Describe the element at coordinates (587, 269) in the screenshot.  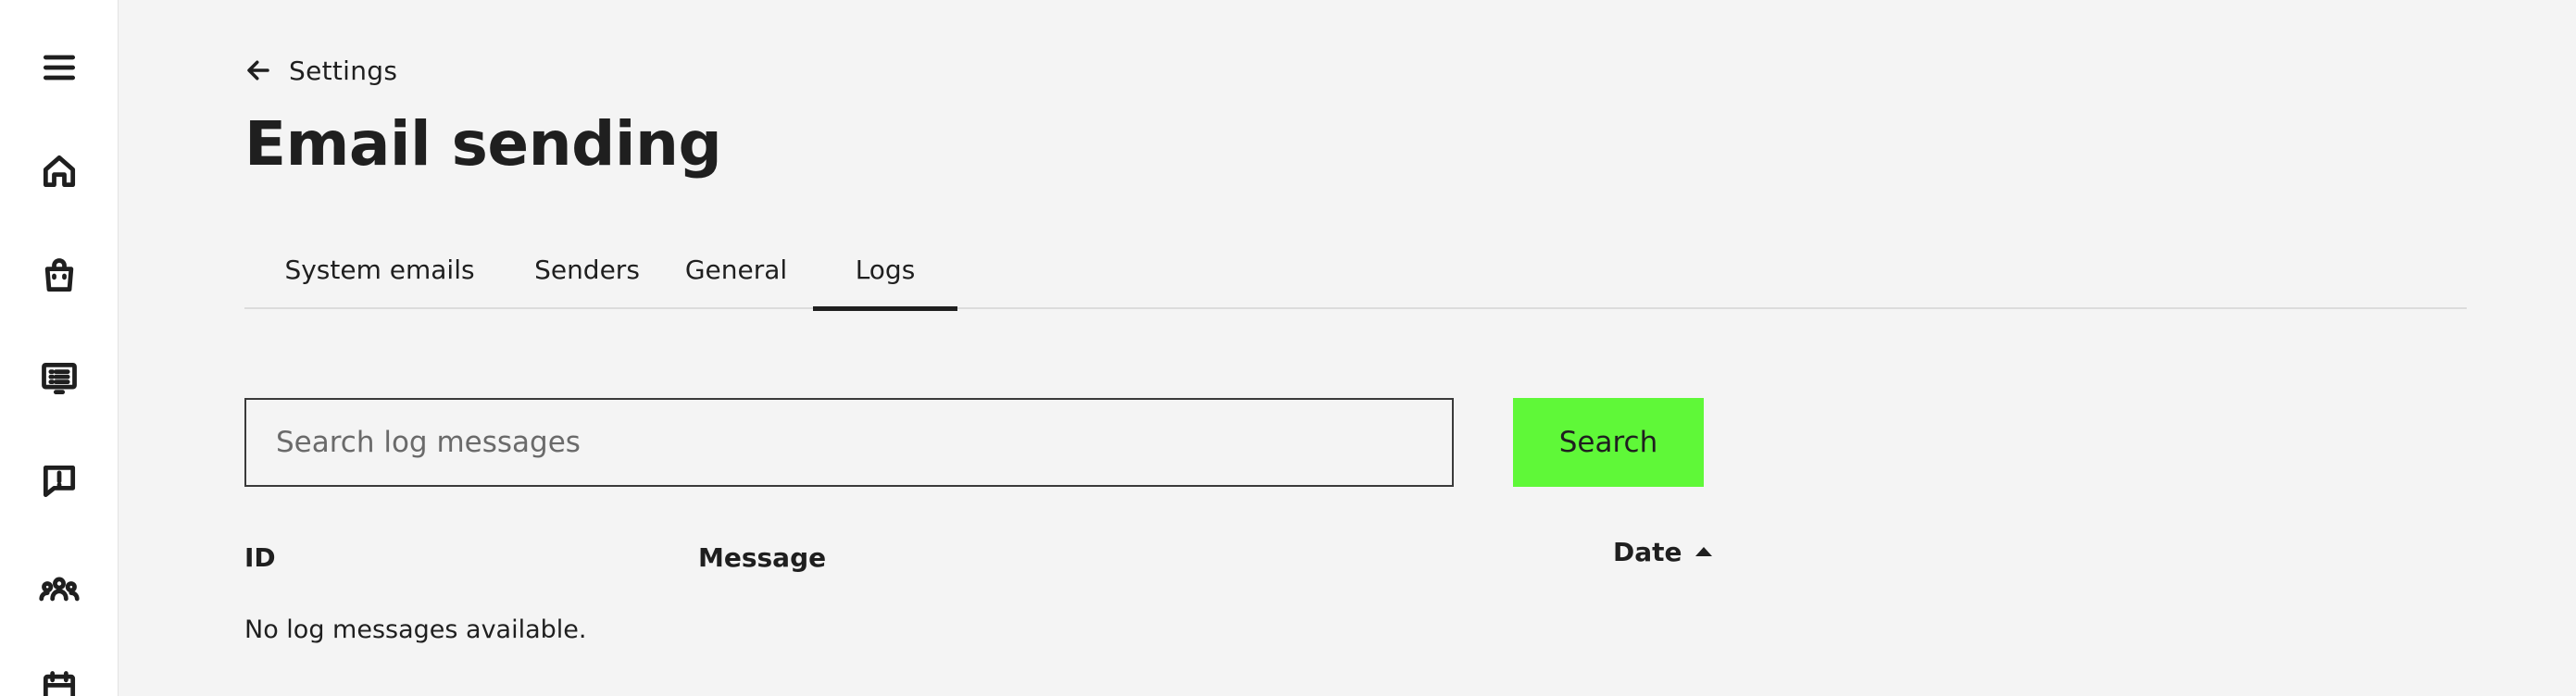
I see `tab-senders: Senders` at that location.